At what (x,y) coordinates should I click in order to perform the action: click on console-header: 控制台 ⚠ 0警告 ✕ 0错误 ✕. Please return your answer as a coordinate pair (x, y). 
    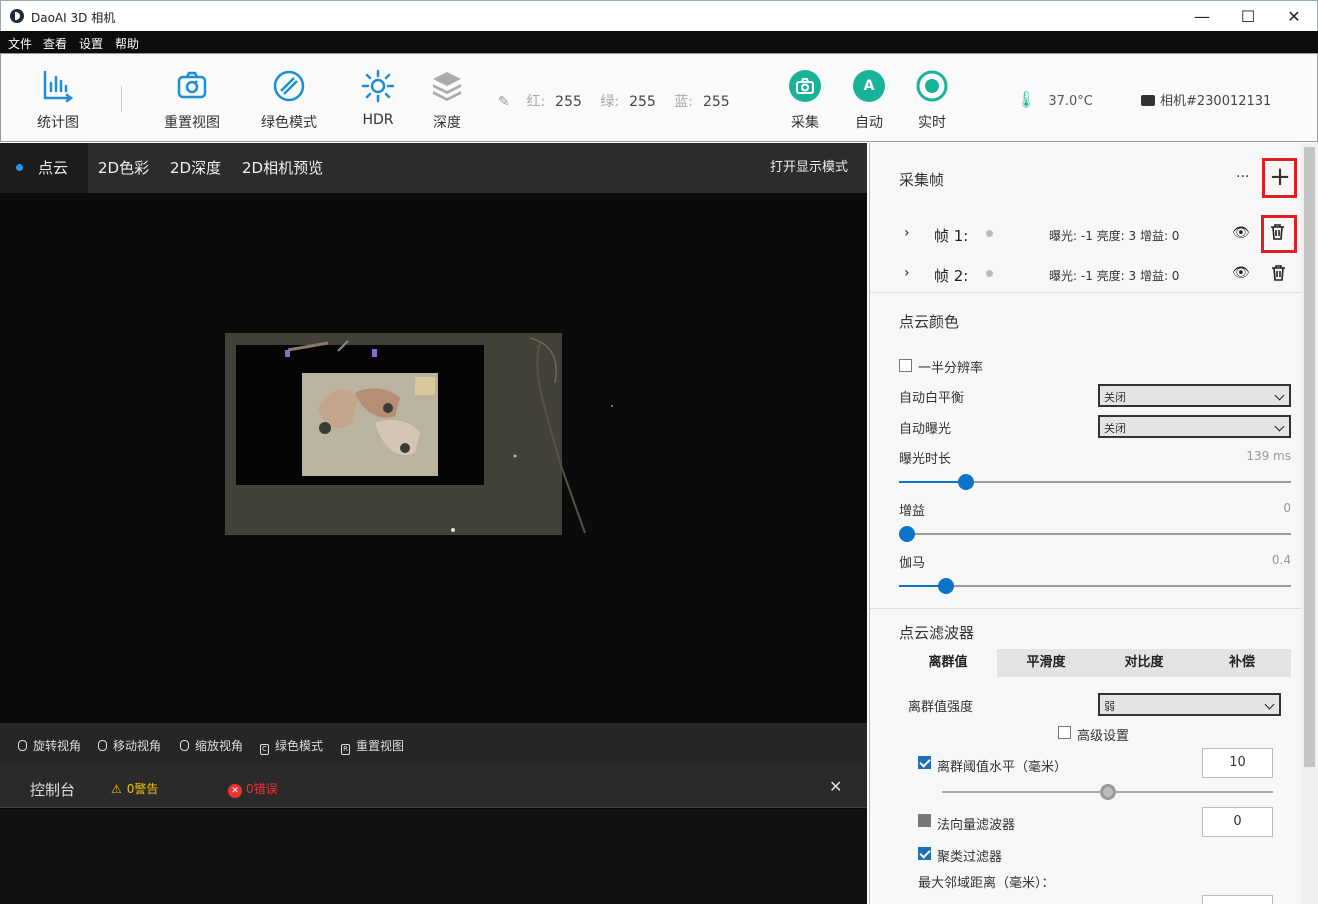
    Looking at the image, I should click on (433, 786).